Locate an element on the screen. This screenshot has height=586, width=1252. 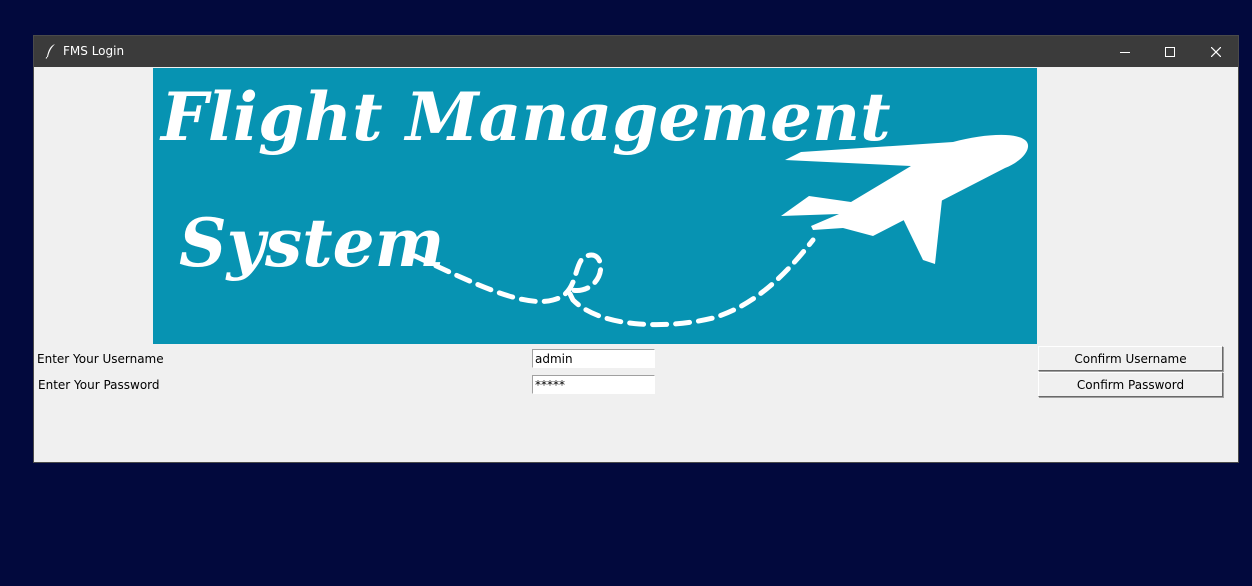
maximize-icon is located at coordinates (1170, 51).